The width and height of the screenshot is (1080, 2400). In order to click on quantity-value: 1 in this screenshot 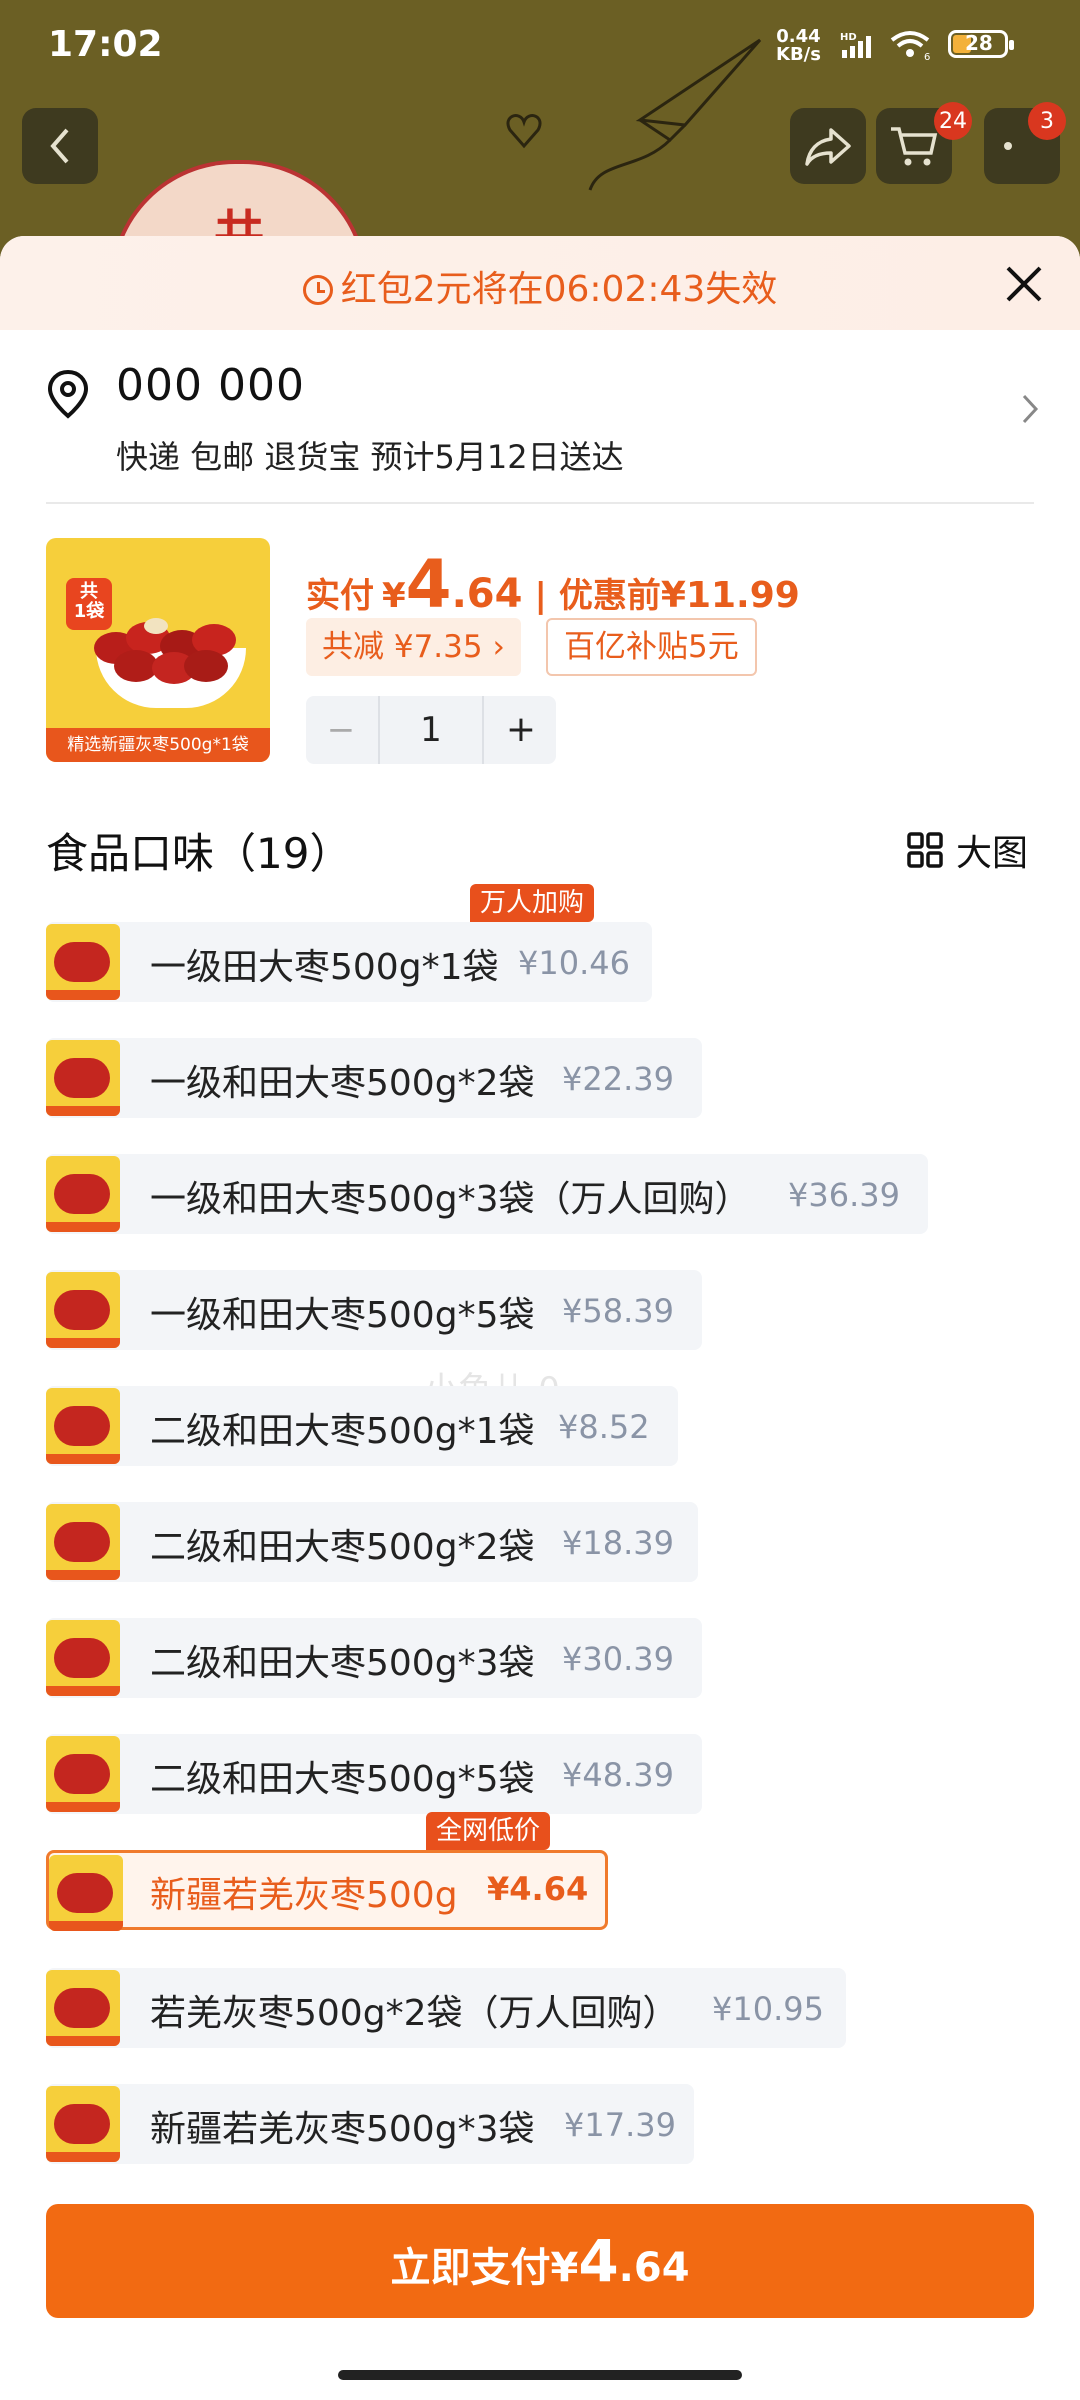, I will do `click(431, 730)`.